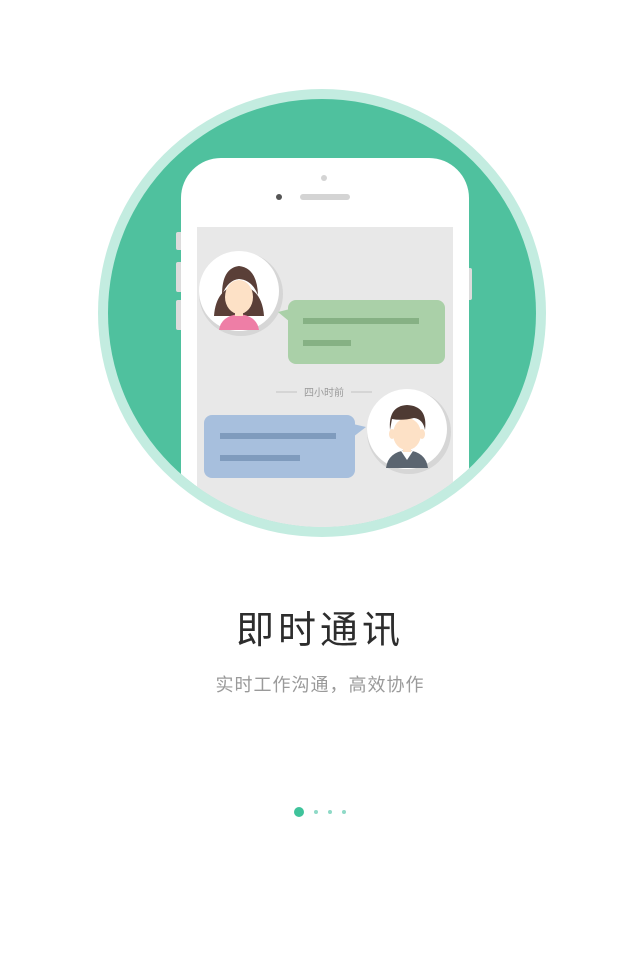  What do you see at coordinates (285, 446) in the screenshot?
I see `sent-message-bubble` at bounding box center [285, 446].